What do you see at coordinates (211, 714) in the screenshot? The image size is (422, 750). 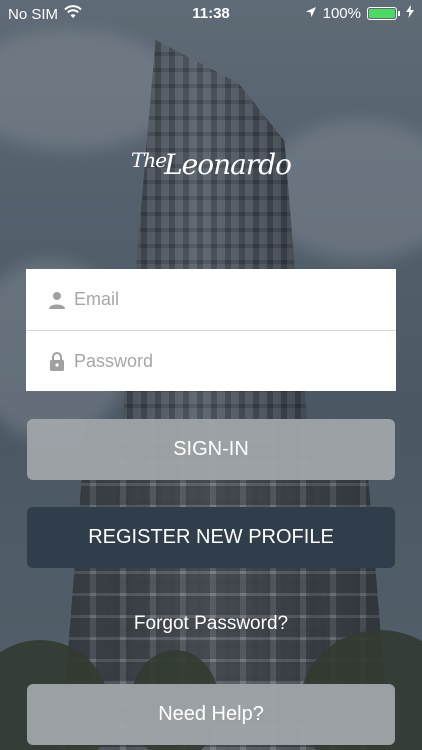 I see `need-help-button: Need Help?` at bounding box center [211, 714].